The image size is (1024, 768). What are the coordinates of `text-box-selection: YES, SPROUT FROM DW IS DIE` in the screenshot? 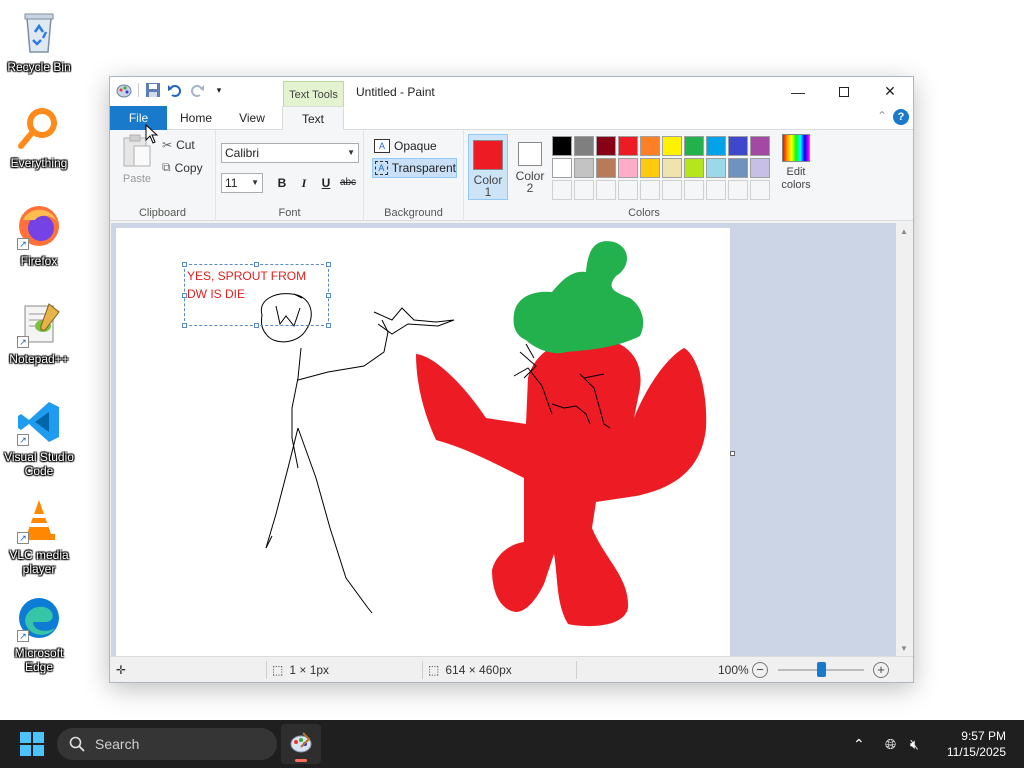 It's located at (256, 295).